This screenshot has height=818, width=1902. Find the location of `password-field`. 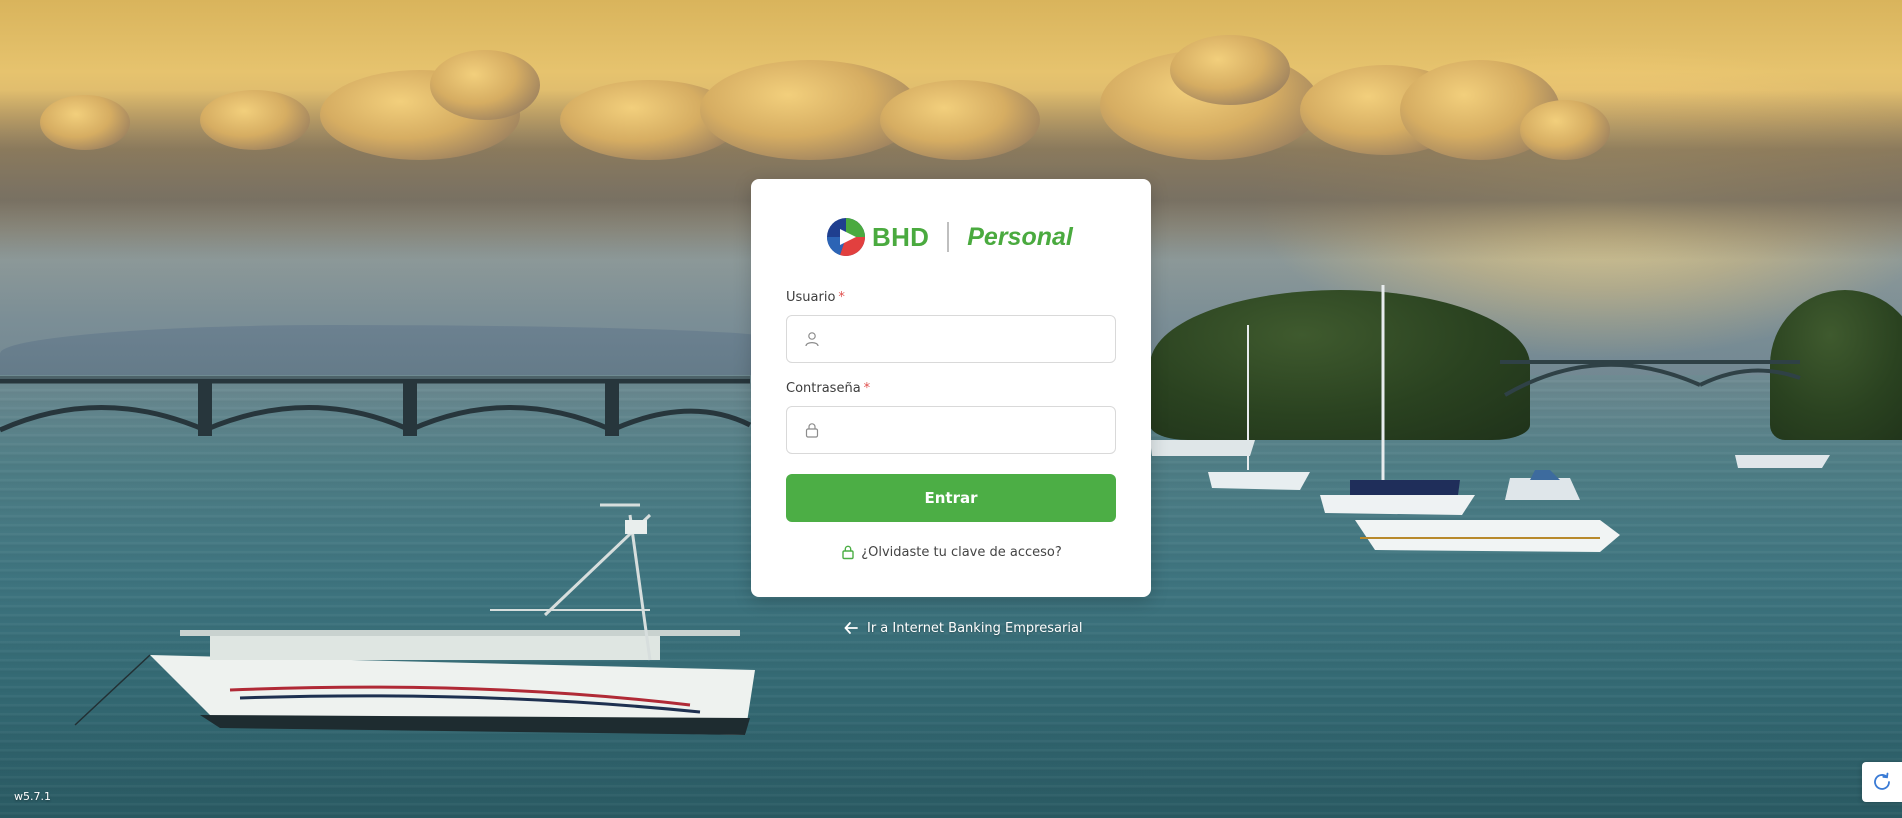

password-field is located at coordinates (951, 430).